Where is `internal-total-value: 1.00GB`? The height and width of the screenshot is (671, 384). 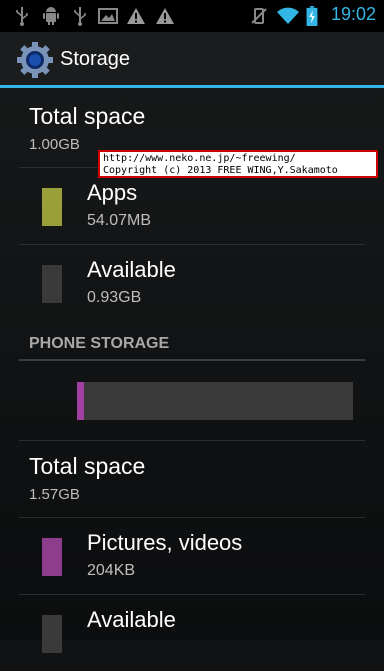 internal-total-value: 1.00GB is located at coordinates (54, 144).